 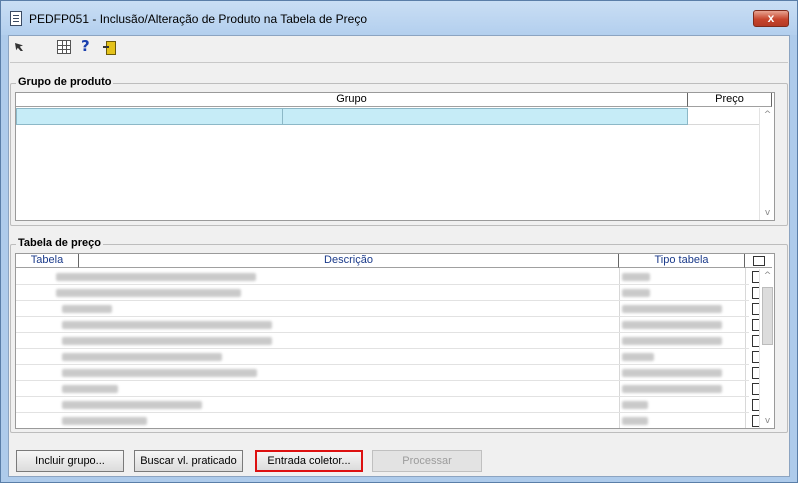 I want to click on select-all-checkbox, so click(x=758, y=261).